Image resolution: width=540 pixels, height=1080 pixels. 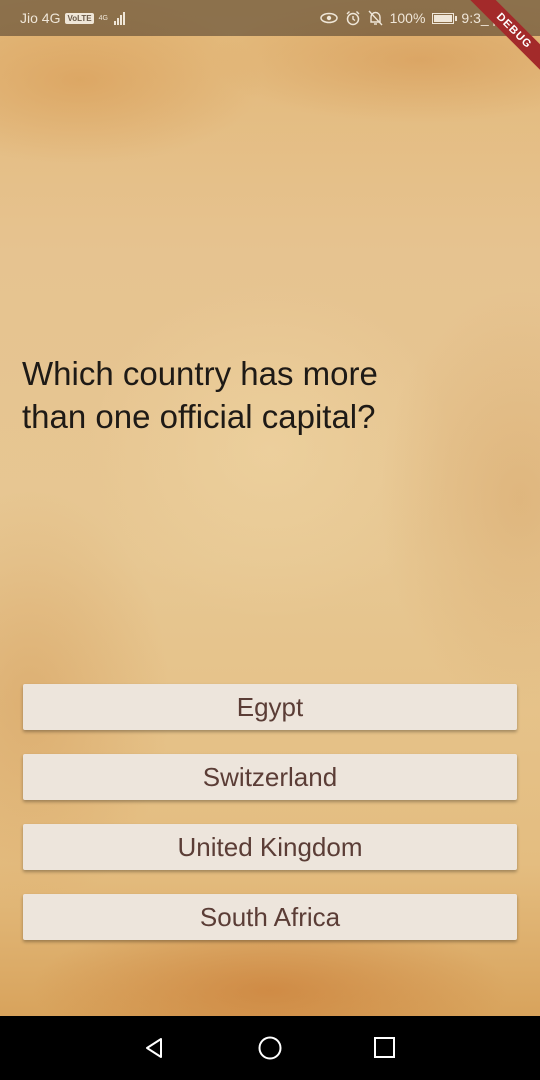 I want to click on answer-button-switzerland: Switzerland, so click(x=270, y=777).